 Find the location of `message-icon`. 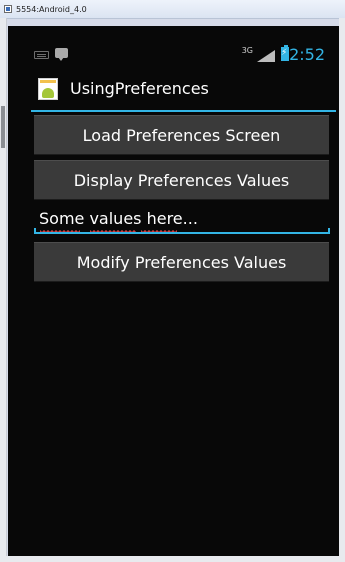

message-icon is located at coordinates (61, 54).